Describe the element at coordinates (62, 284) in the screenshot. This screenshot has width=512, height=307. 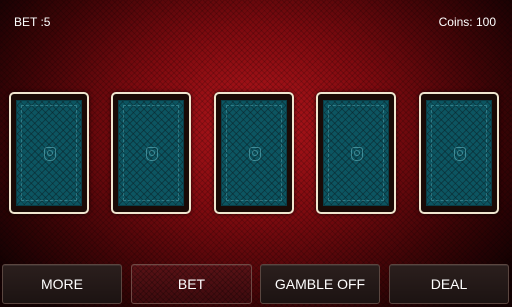
I see `more-button: MORE` at that location.